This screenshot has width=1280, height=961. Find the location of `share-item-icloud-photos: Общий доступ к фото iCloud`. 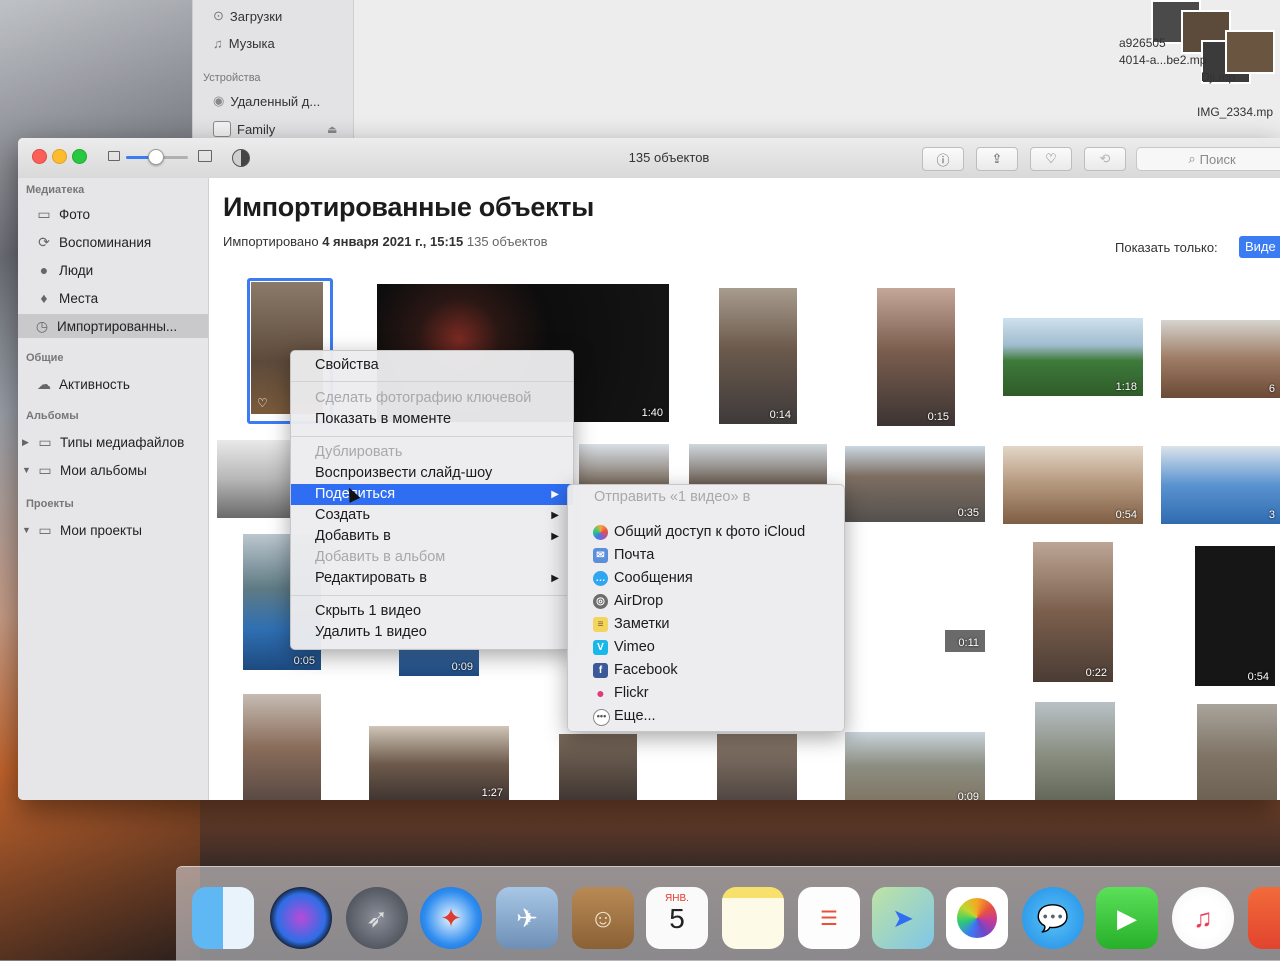

share-item-icloud-photos: Общий доступ к фото iCloud is located at coordinates (706, 532).